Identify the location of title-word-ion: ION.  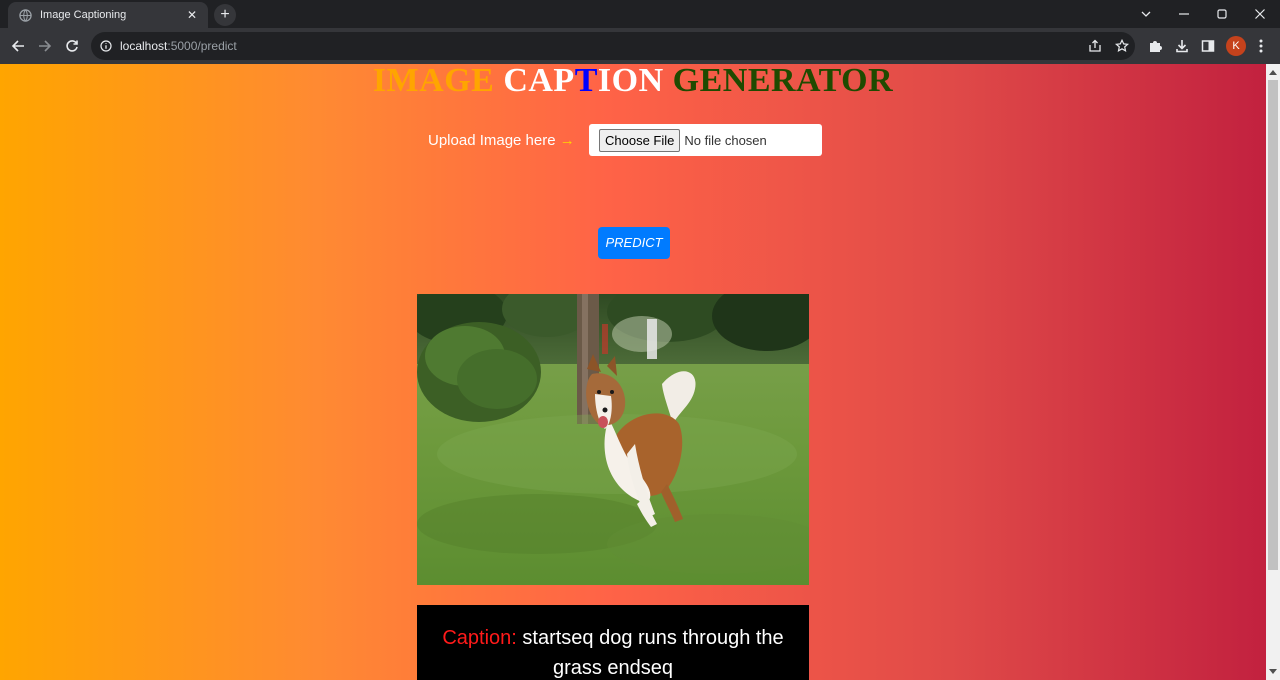
(630, 81).